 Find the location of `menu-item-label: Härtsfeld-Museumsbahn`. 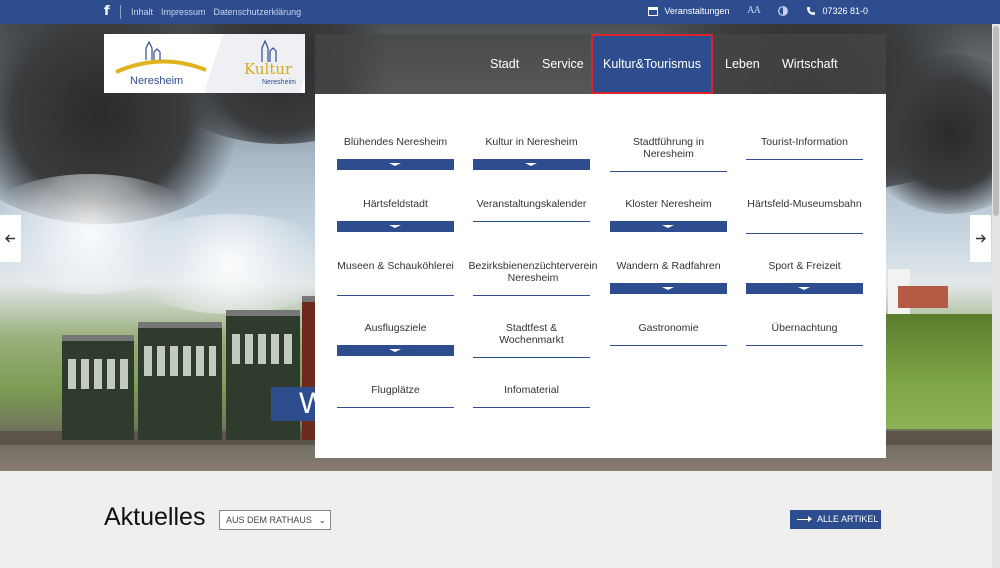

menu-item-label: Härtsfeld-Museumsbahn is located at coordinates (804, 204).